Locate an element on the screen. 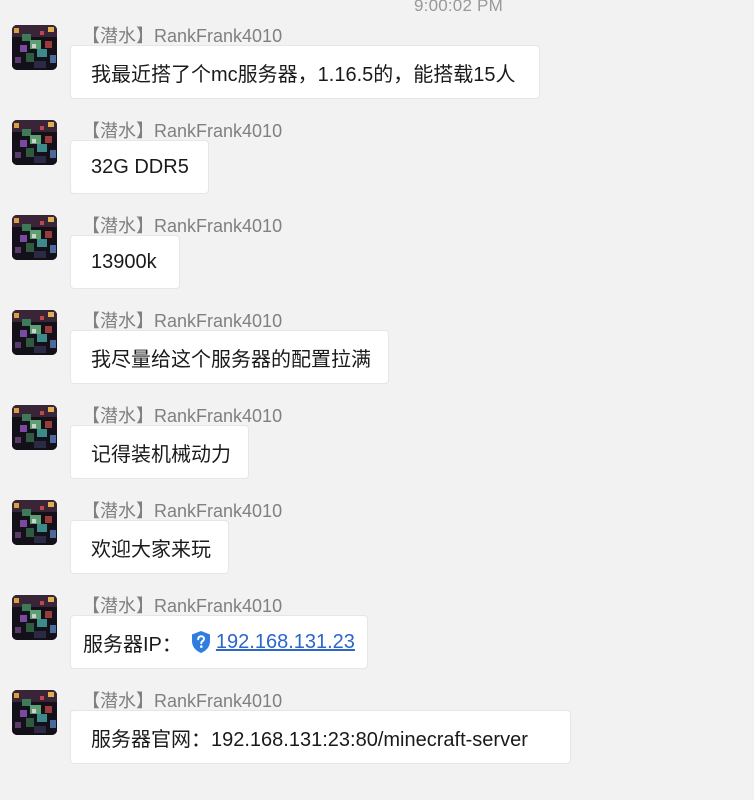 This screenshot has height=800, width=754. chat-message: 【潜水】RankFrank4010 服务器IP： 192.168.131.23 is located at coordinates (377, 642).